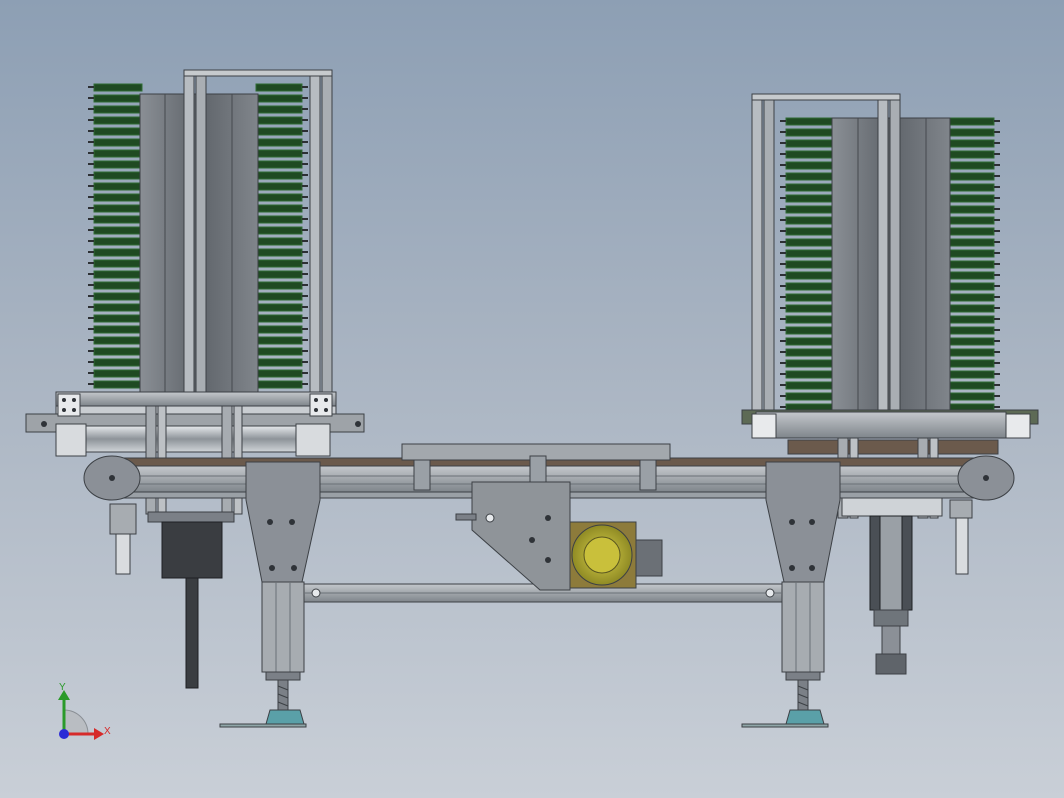 This screenshot has width=1064, height=798. What do you see at coordinates (521, 536) in the screenshot?
I see `drive-bracket` at bounding box center [521, 536].